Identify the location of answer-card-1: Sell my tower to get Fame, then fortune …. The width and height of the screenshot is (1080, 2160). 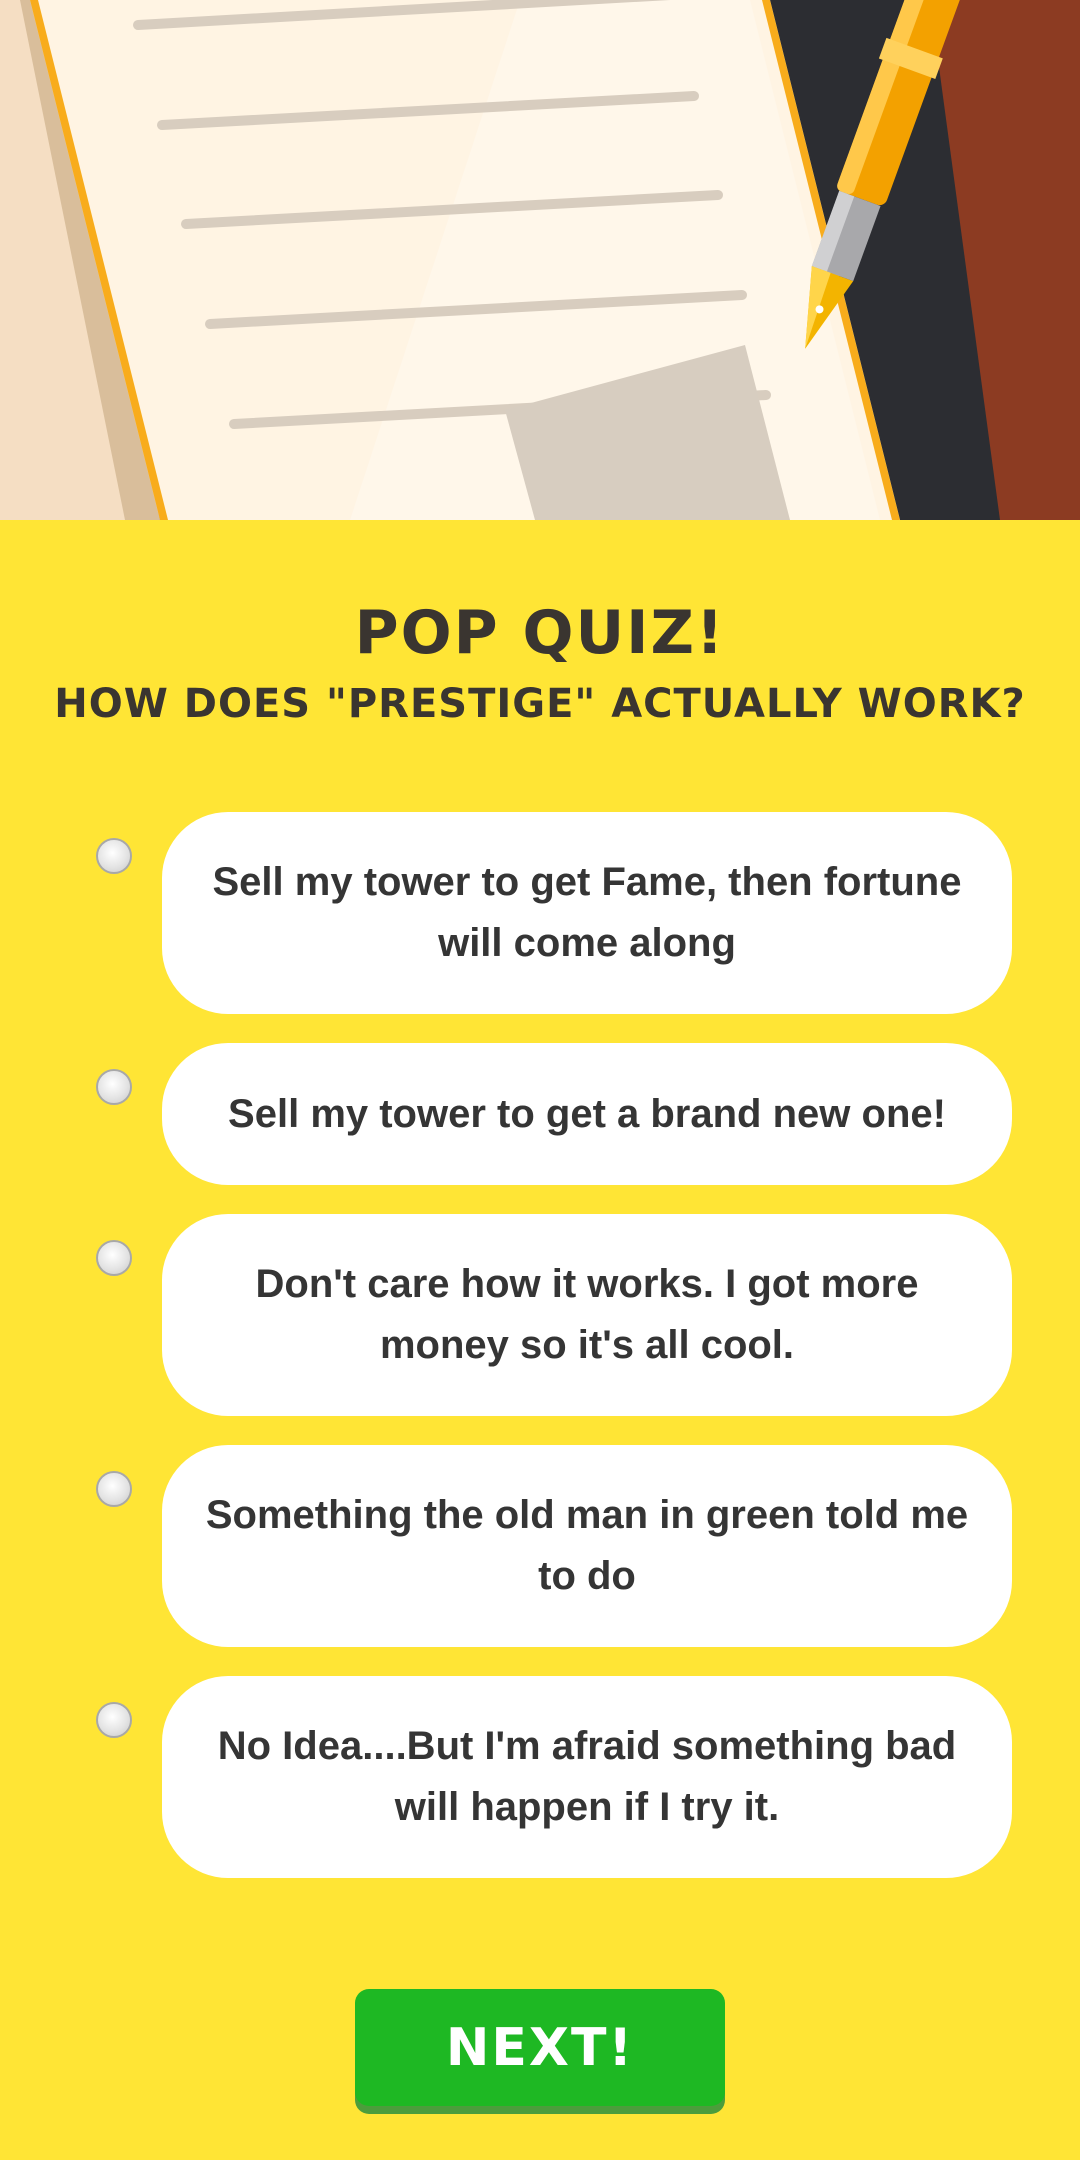
(587, 913).